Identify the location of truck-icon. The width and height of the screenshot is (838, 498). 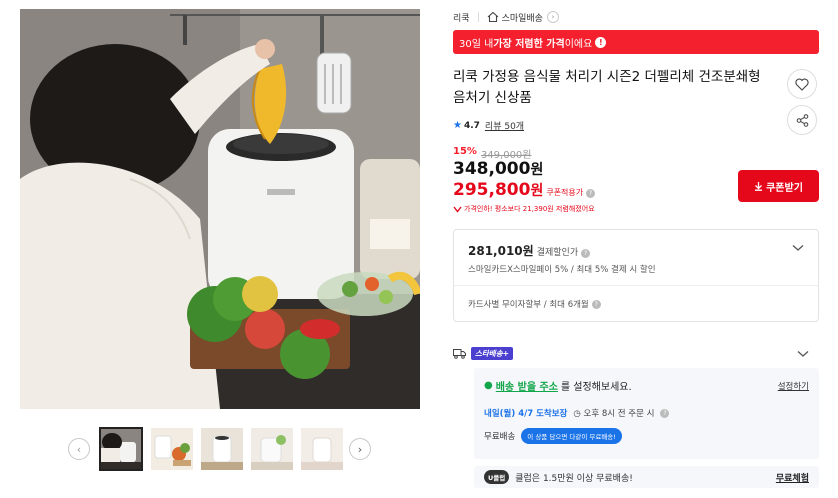
(459, 353).